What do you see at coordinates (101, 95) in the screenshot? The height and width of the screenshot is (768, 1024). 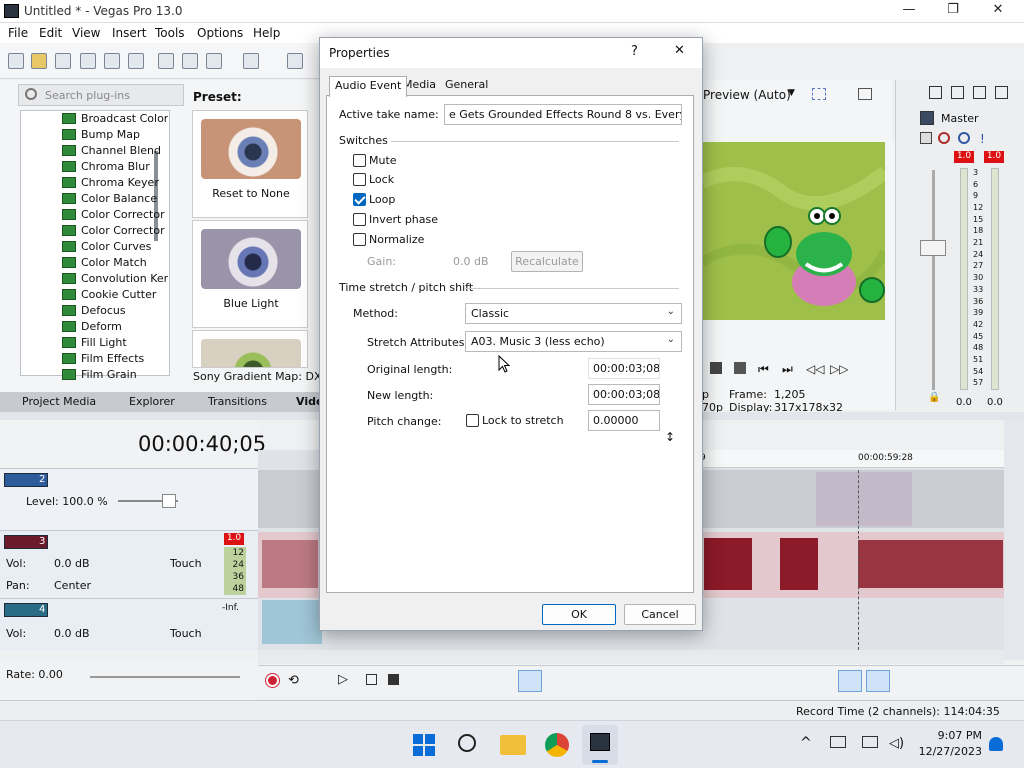 I see `plugin-search-input: Search plug-ins` at bounding box center [101, 95].